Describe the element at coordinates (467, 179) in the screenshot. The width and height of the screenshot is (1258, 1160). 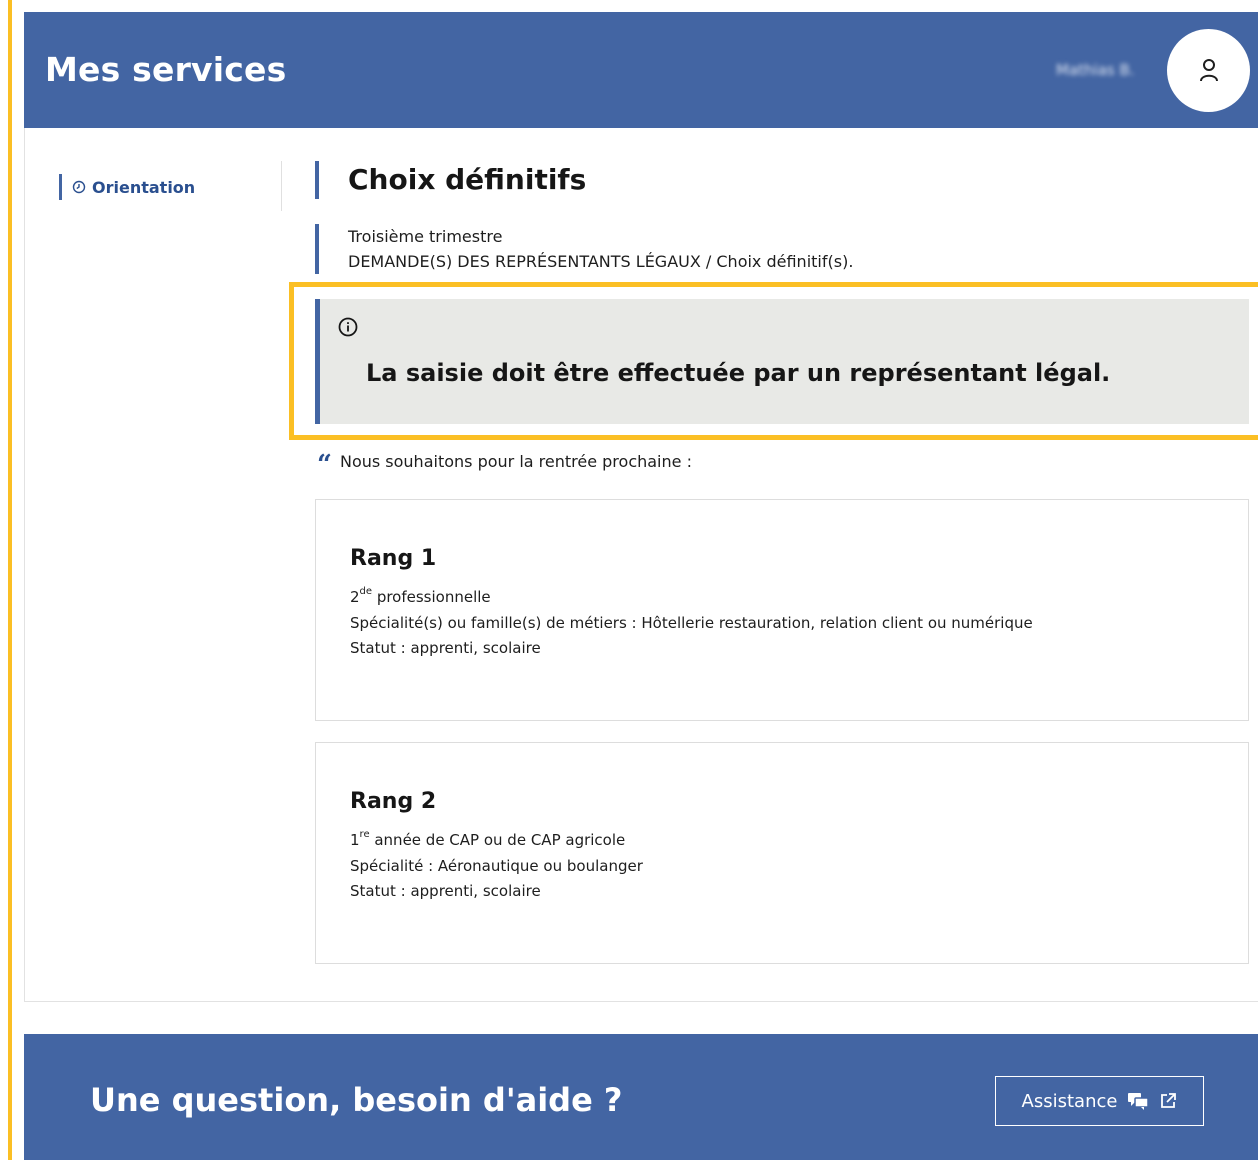
I see `page-title: Choix définitifs` at that location.